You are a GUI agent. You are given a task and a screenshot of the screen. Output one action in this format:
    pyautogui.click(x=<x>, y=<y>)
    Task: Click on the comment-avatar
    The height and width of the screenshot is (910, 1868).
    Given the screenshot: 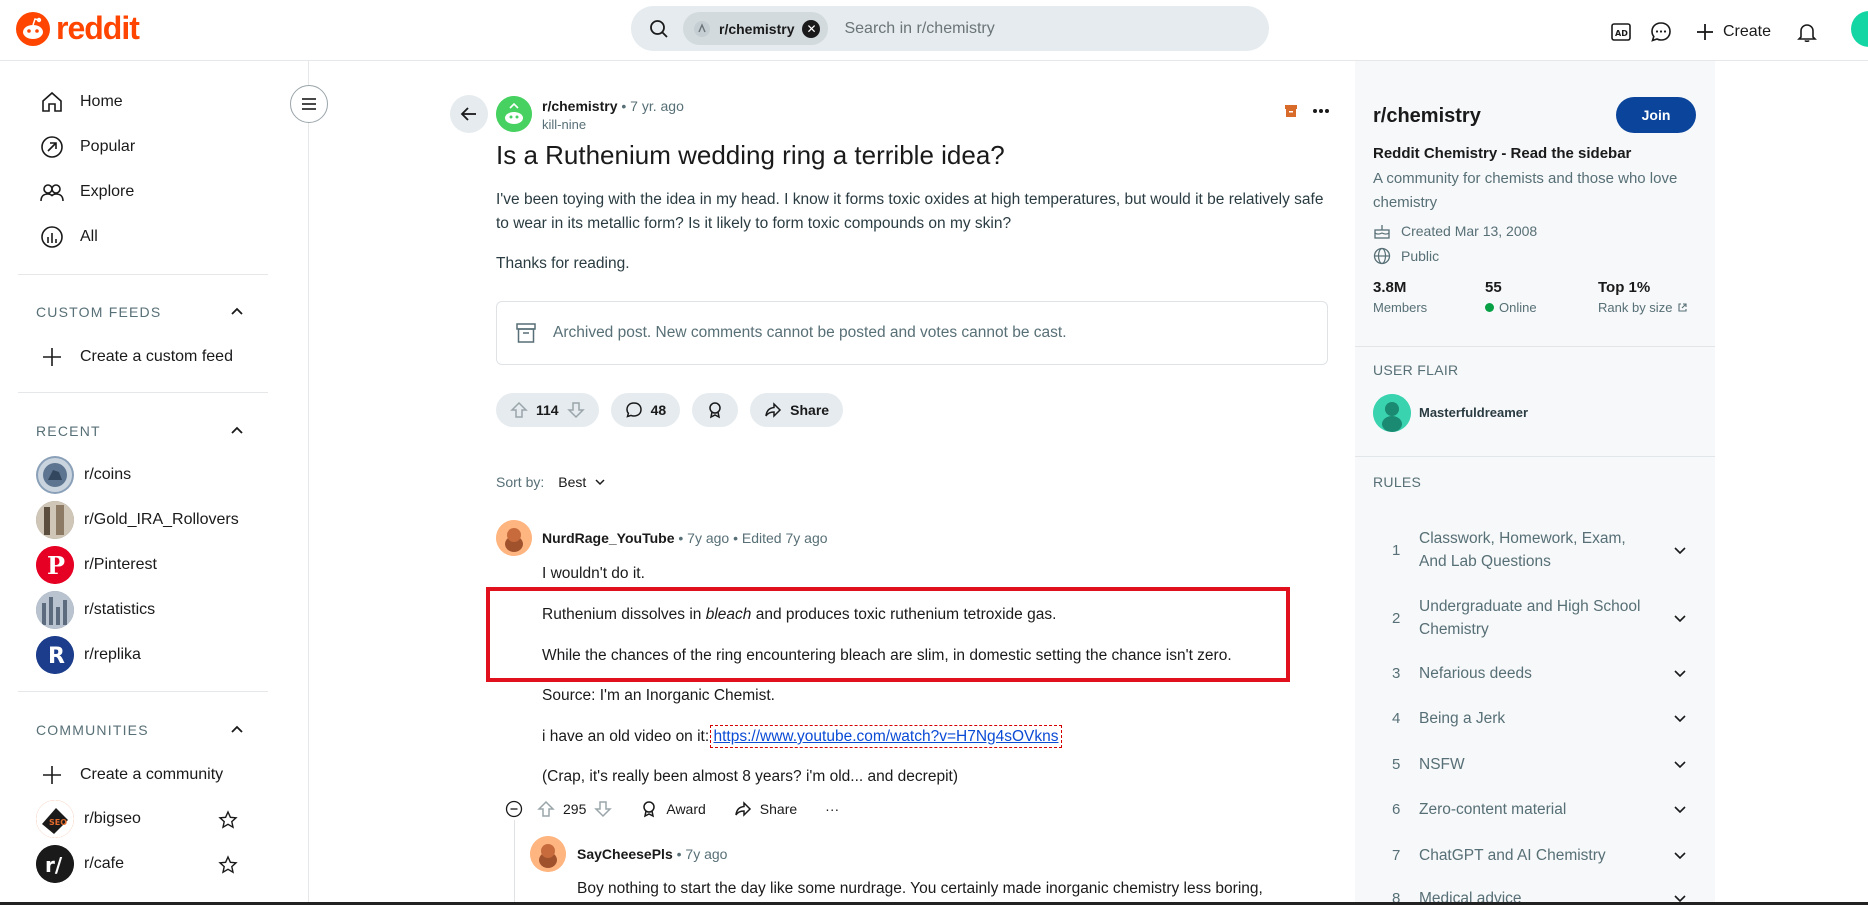 What is the action you would take?
    pyautogui.click(x=514, y=538)
    